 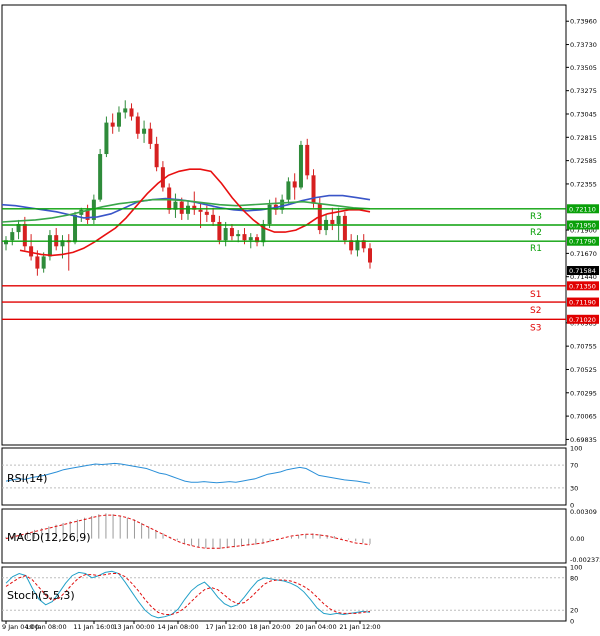 What do you see at coordinates (582, 242) in the screenshot?
I see `level-price-label: 0.71790` at bounding box center [582, 242].